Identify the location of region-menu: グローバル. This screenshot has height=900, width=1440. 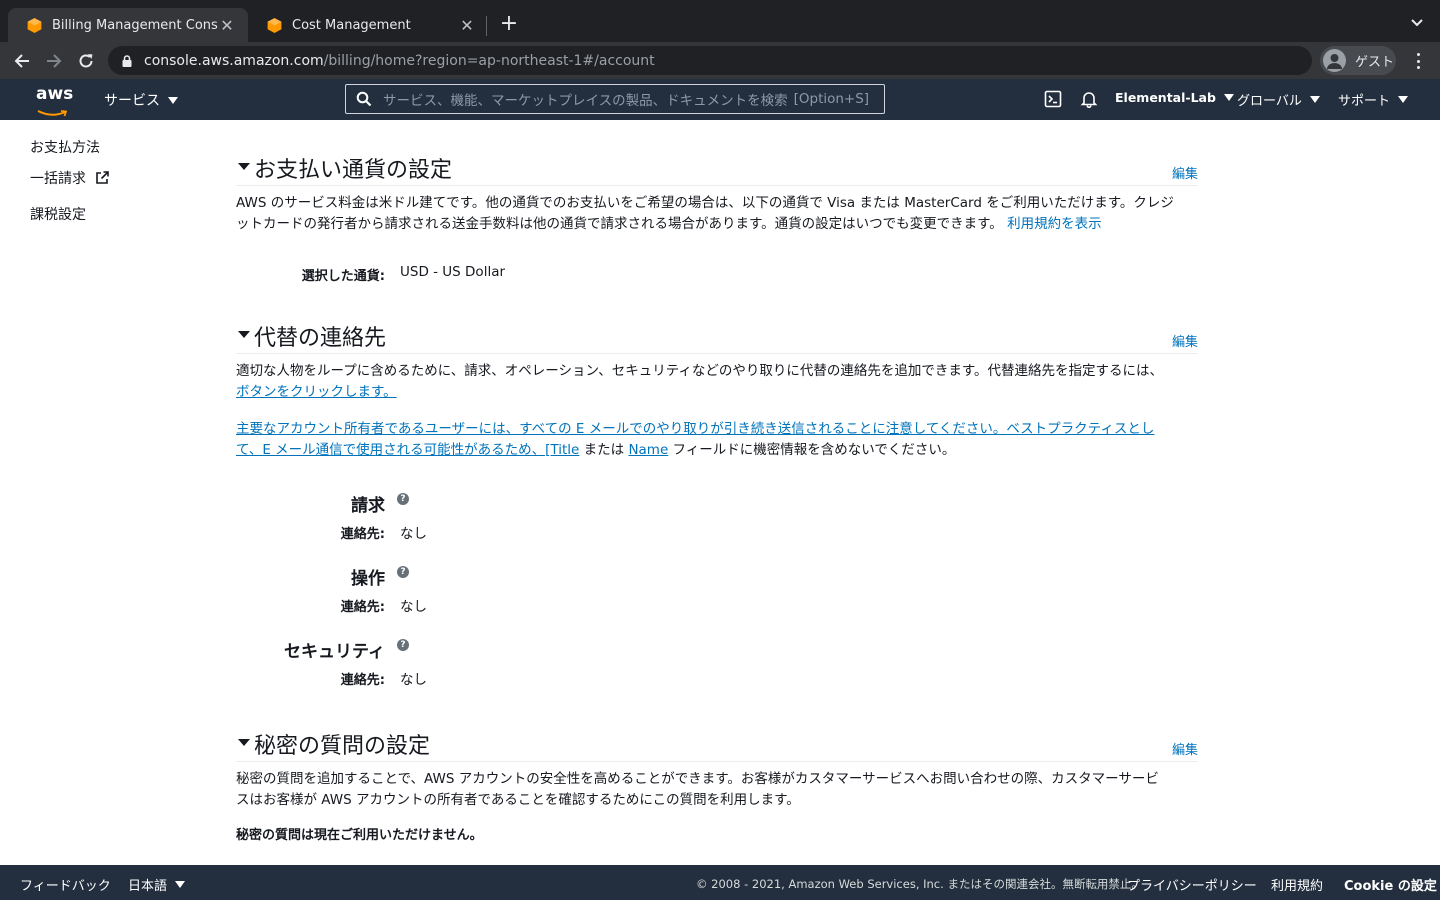
(1278, 99).